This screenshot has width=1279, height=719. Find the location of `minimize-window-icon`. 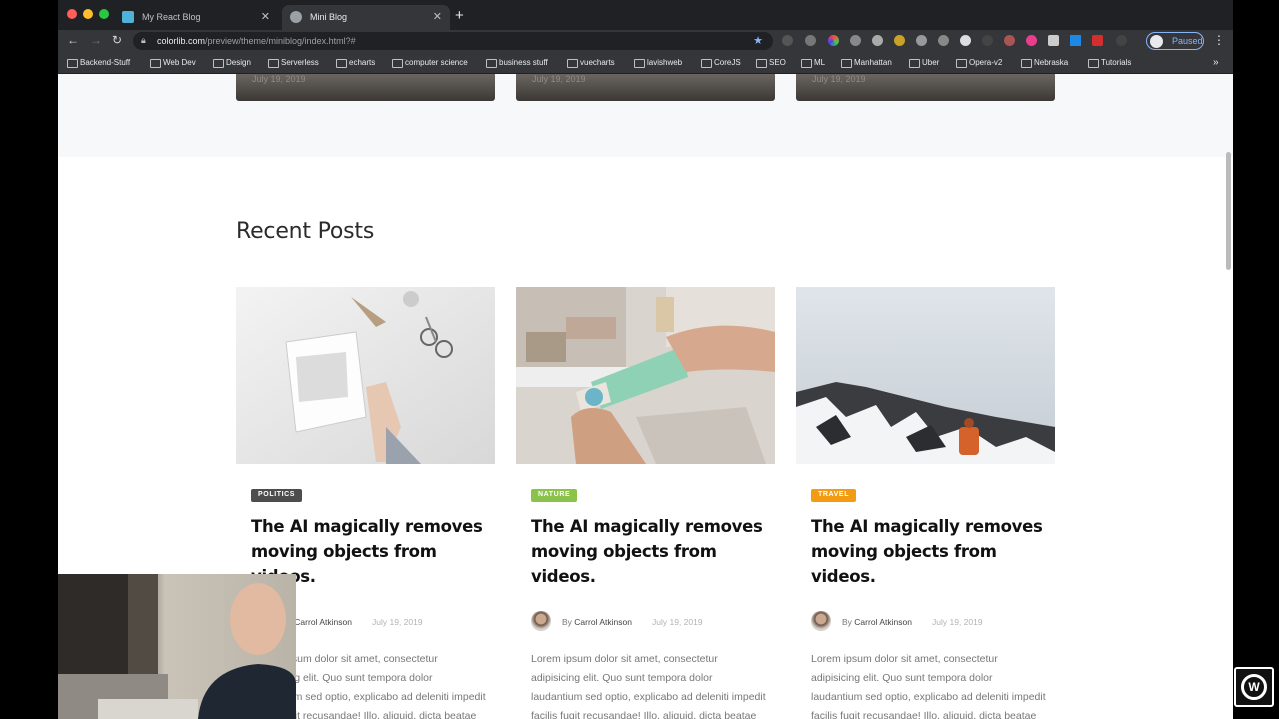

minimize-window-icon is located at coordinates (88, 14).